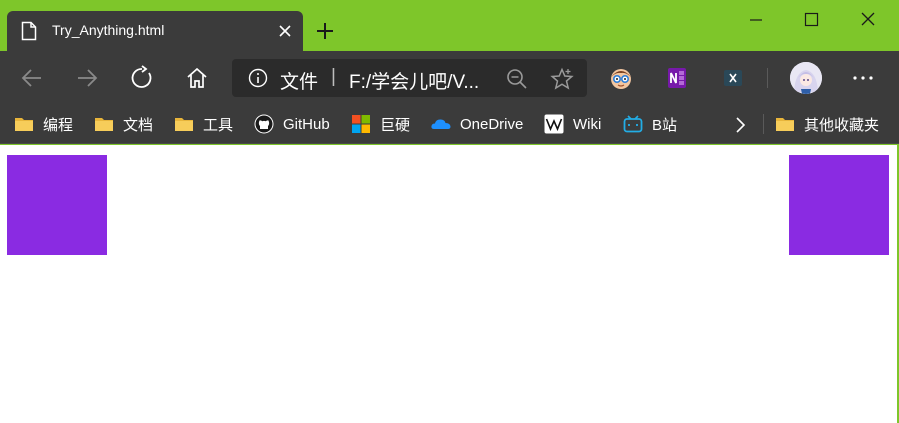 Image resolution: width=899 pixels, height=423 pixels. What do you see at coordinates (839, 205) in the screenshot?
I see `purple-box-right` at bounding box center [839, 205].